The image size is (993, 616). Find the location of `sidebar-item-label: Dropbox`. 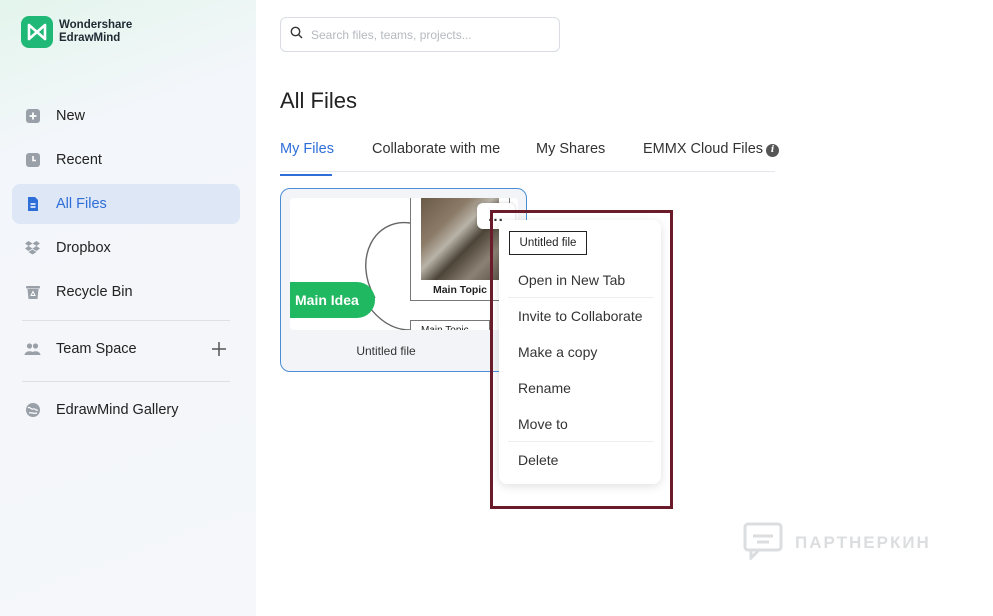

sidebar-item-label: Dropbox is located at coordinates (83, 248).